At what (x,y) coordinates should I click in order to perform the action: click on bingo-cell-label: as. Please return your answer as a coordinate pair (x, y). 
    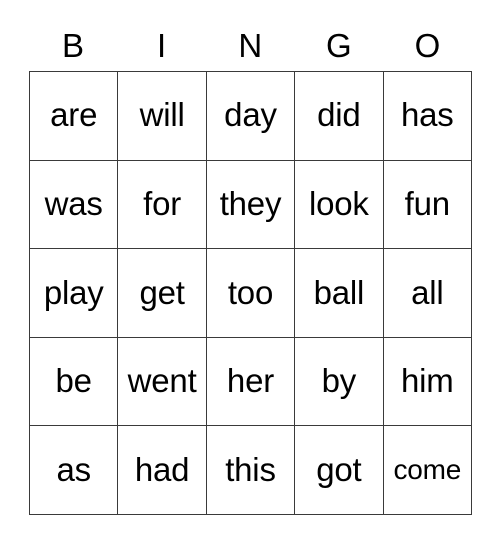
    Looking at the image, I should click on (73, 469).